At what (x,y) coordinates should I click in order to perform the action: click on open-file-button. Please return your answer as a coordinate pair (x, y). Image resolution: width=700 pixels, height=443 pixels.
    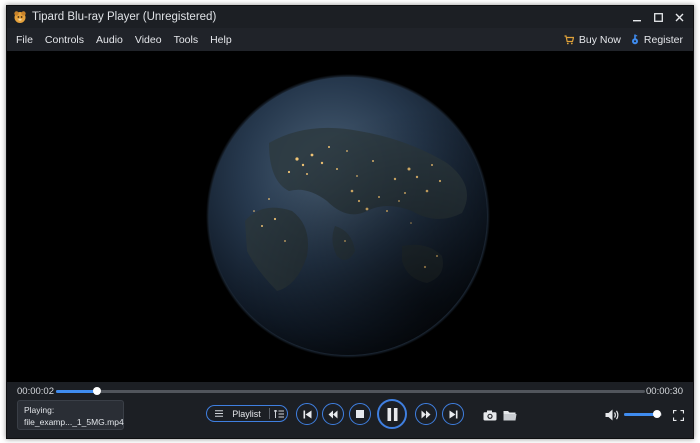
    Looking at the image, I should click on (510, 415).